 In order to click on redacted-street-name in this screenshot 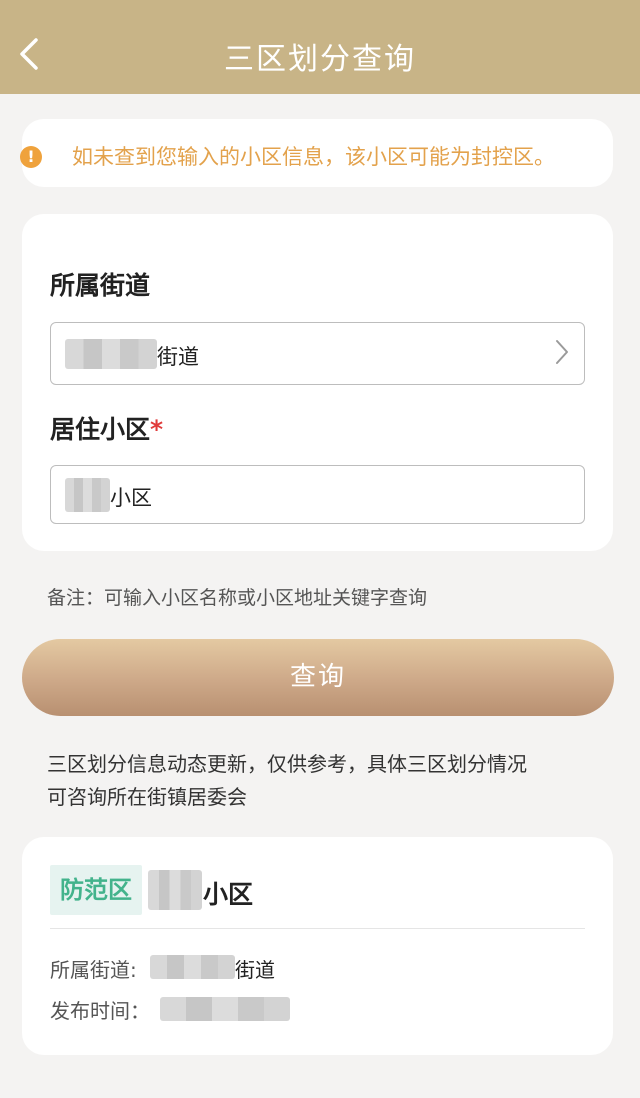, I will do `click(111, 354)`.